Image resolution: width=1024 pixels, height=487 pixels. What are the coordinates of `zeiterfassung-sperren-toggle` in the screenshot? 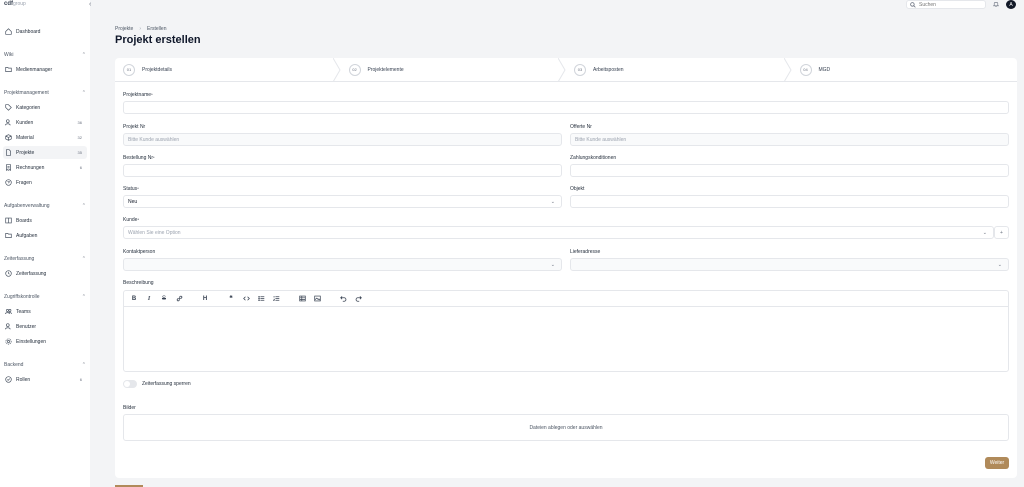 It's located at (130, 384).